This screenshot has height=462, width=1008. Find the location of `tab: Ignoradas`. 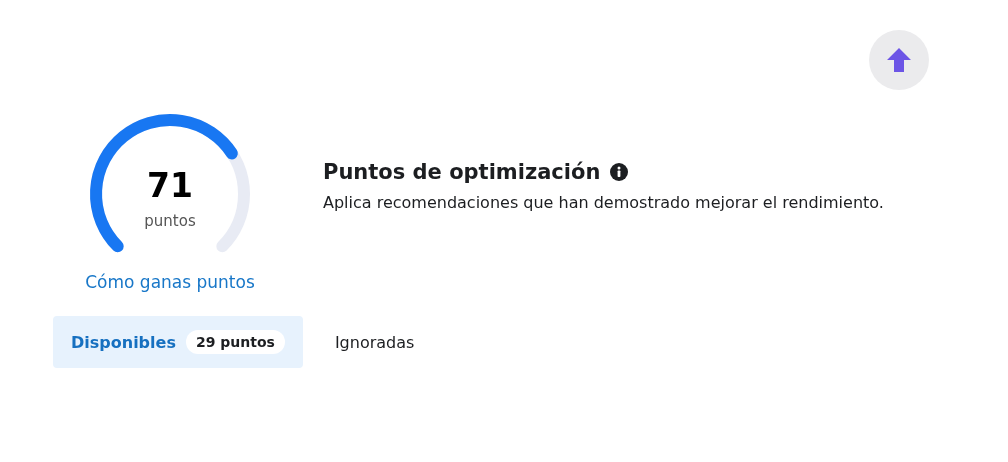

tab: Ignoradas is located at coordinates (374, 342).